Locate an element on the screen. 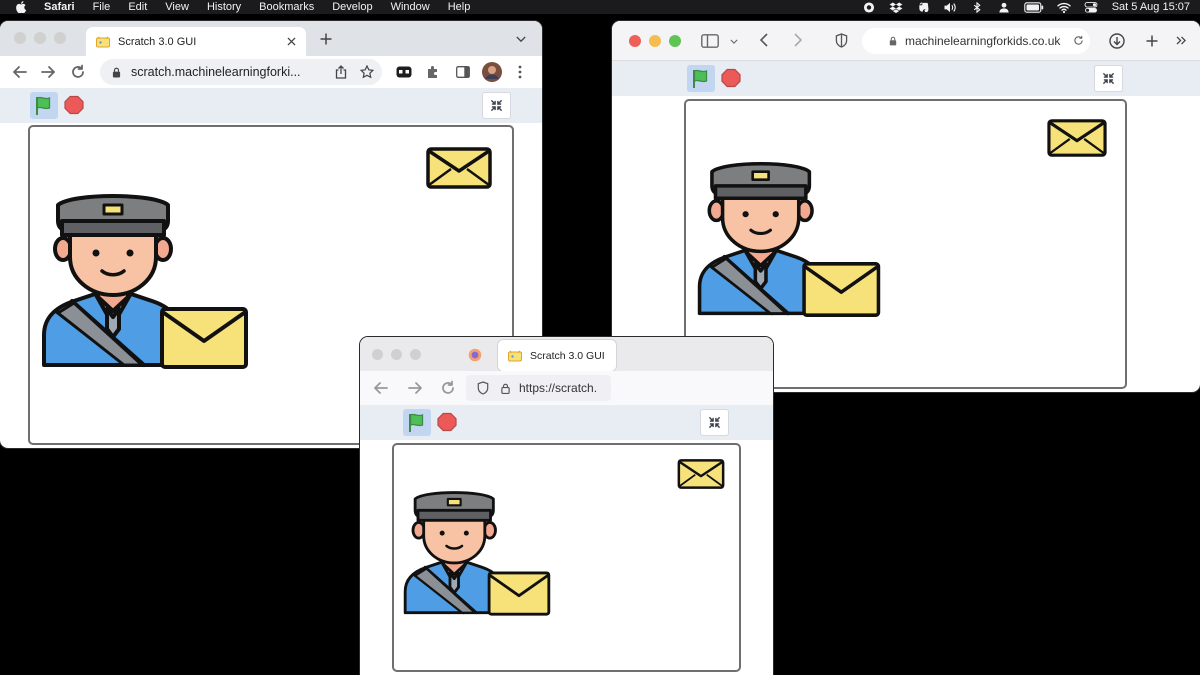  more-tabs-chevron-icon is located at coordinates (1181, 40).